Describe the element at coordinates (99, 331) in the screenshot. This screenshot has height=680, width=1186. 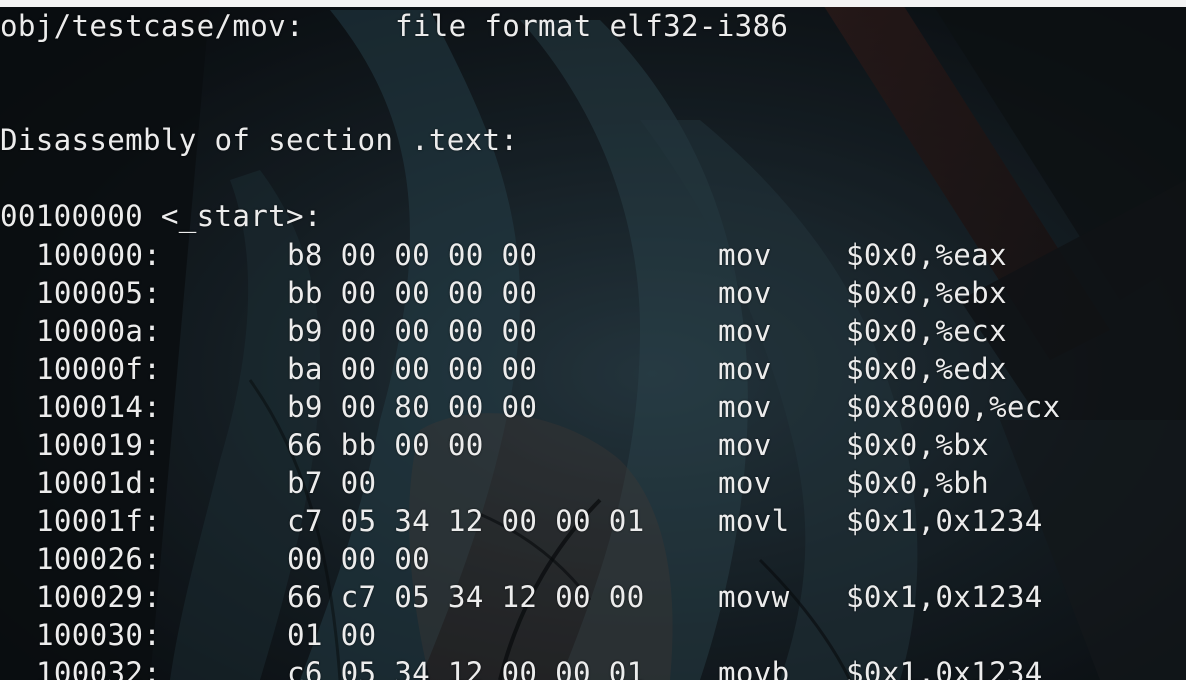
I see `row-address: 10000a:` at that location.